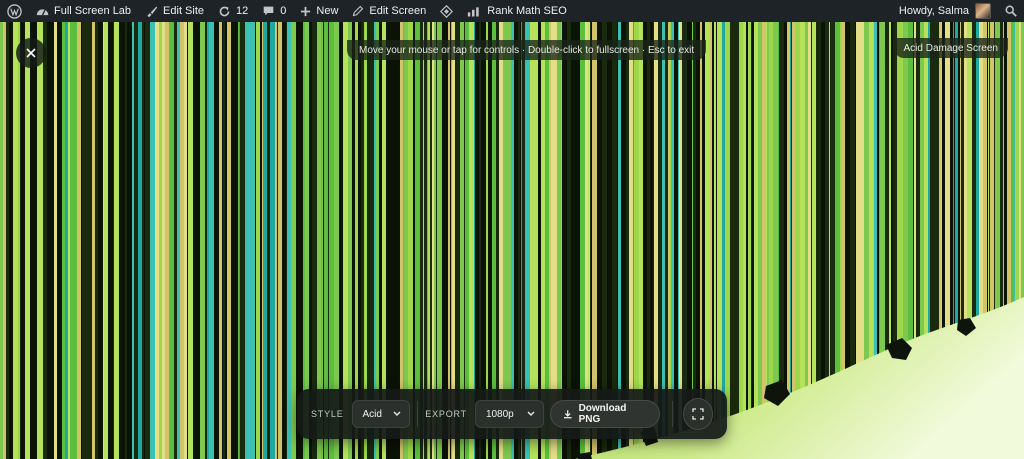  Describe the element at coordinates (327, 11) in the screenshot. I see `new-label: New` at that location.